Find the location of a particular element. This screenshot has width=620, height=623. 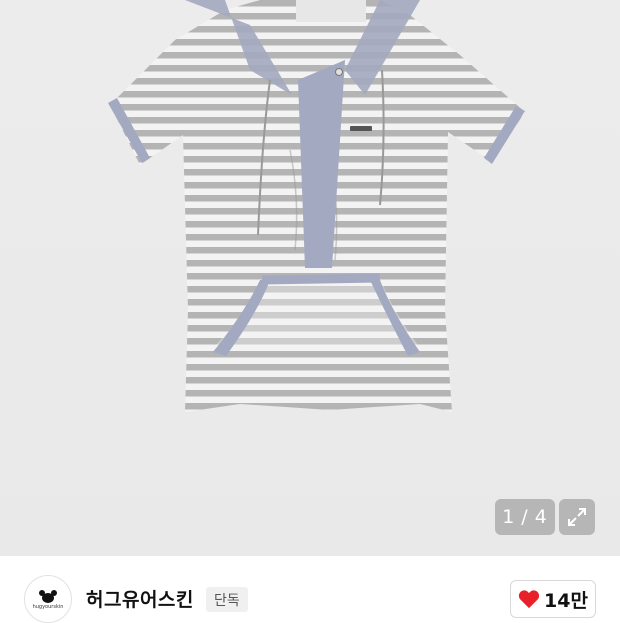

current-page: 1 is located at coordinates (509, 517).